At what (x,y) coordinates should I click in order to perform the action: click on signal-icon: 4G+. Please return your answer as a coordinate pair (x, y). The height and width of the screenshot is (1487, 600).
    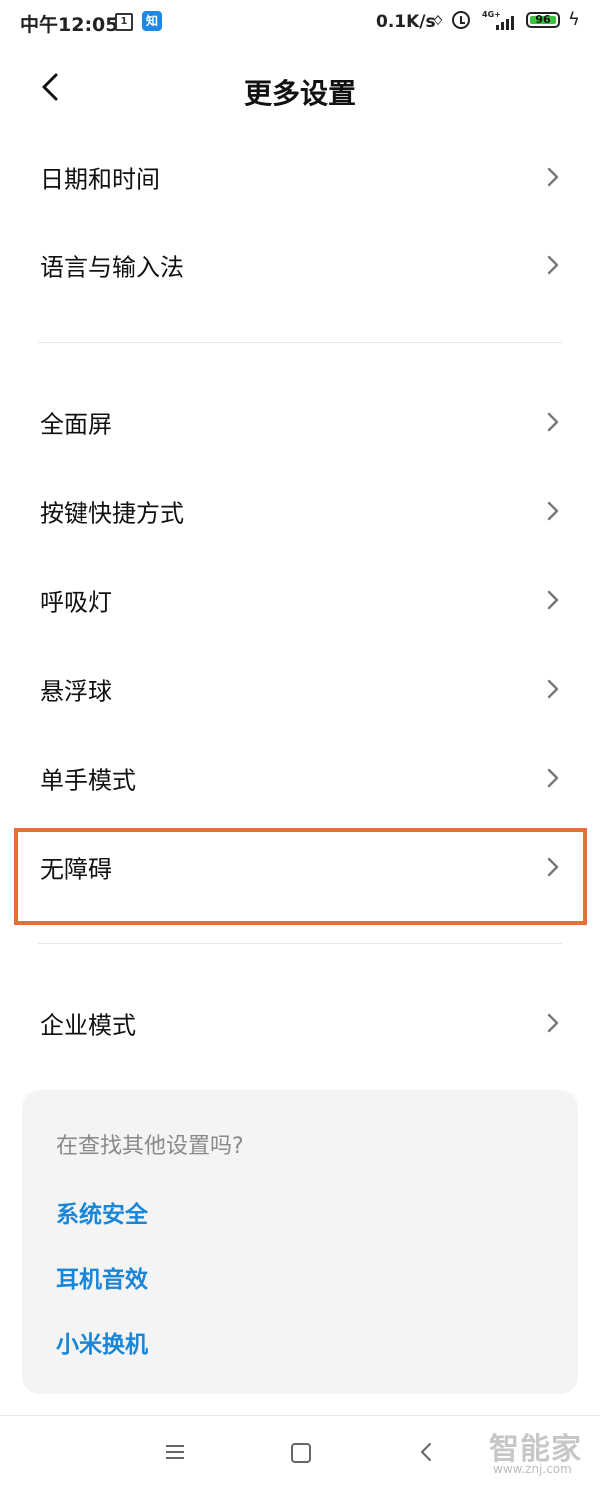
    Looking at the image, I should click on (499, 21).